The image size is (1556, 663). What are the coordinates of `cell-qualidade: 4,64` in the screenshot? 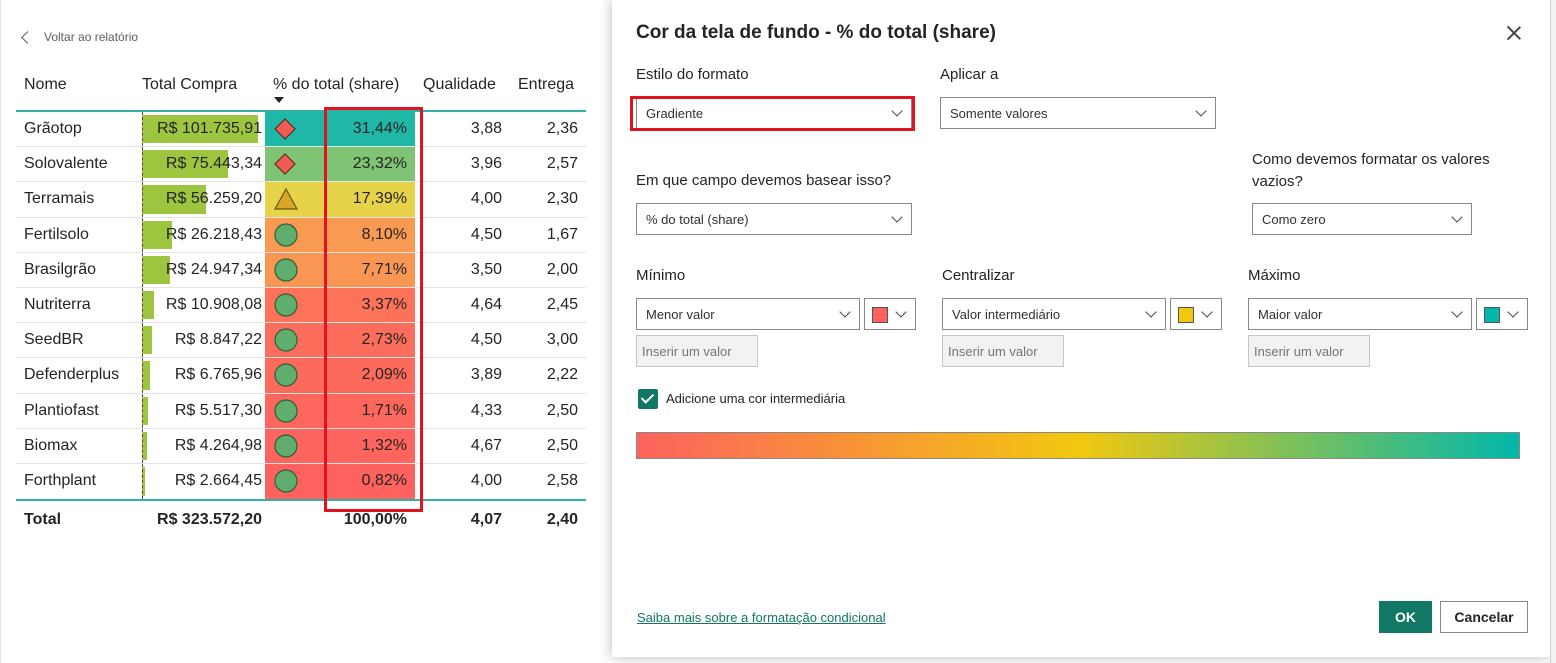 It's located at (486, 305).